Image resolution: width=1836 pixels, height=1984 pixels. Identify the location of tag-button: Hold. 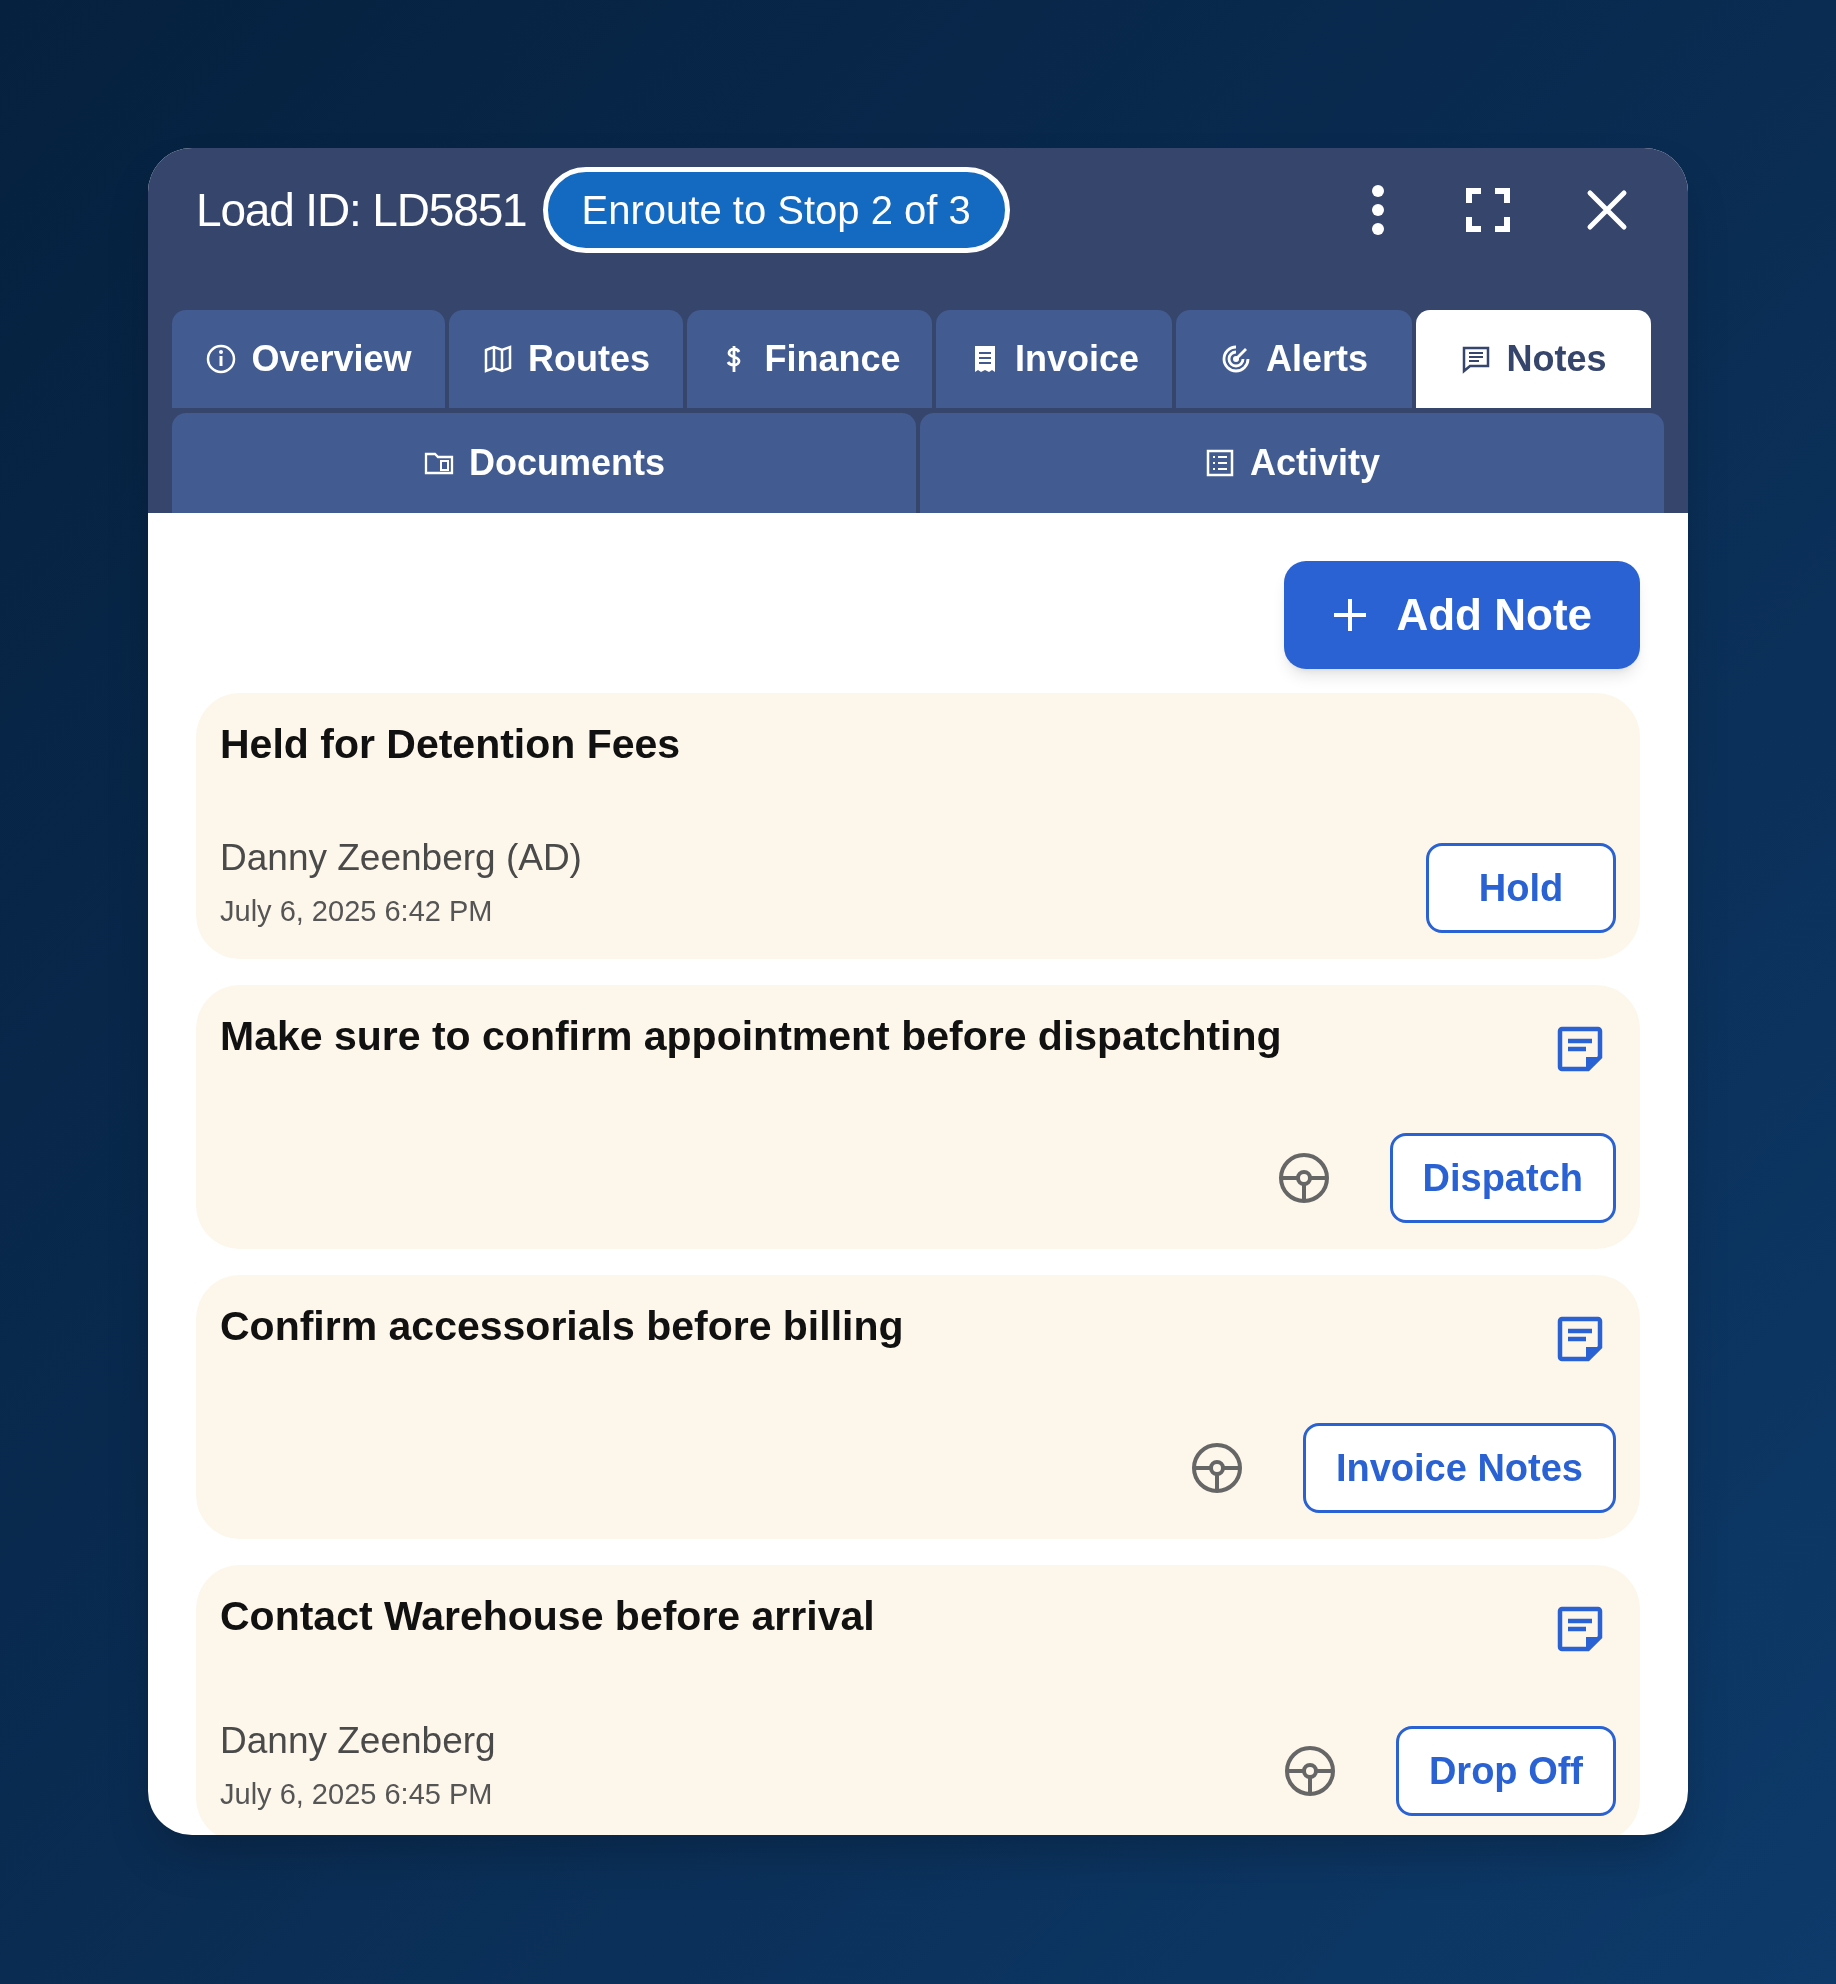
(1521, 888).